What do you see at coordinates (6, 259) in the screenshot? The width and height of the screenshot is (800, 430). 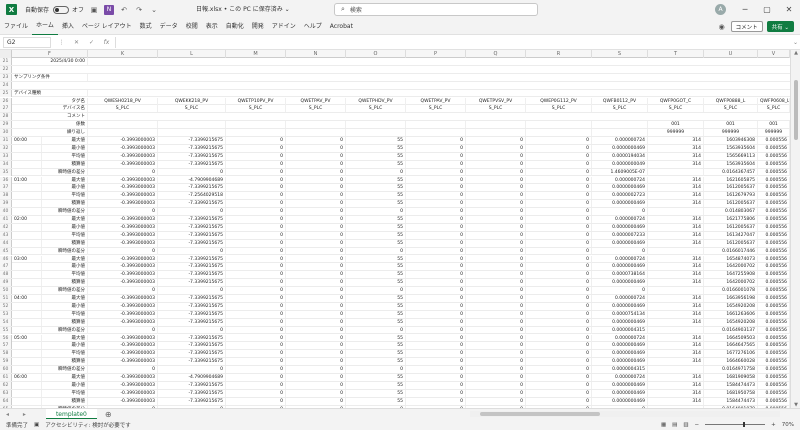 I see `row-number: 46` at bounding box center [6, 259].